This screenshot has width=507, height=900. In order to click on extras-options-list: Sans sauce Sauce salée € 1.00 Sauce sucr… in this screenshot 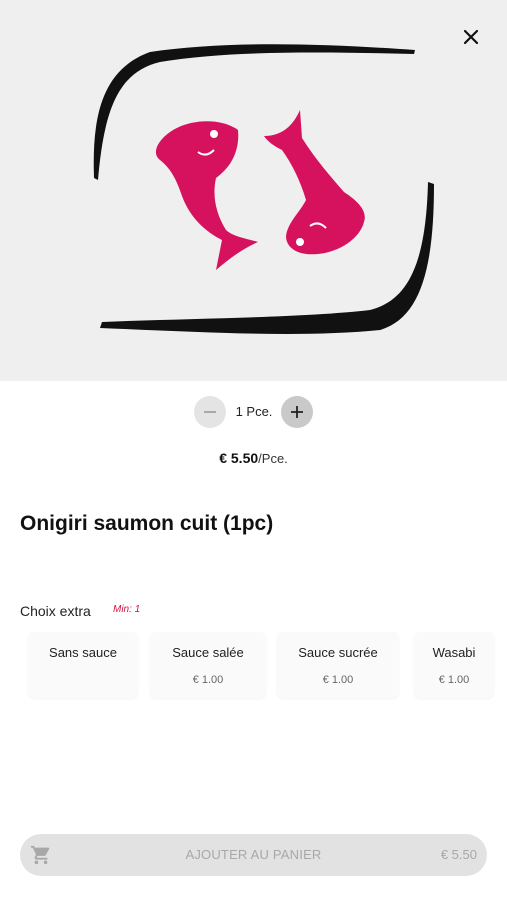, I will do `click(253, 667)`.